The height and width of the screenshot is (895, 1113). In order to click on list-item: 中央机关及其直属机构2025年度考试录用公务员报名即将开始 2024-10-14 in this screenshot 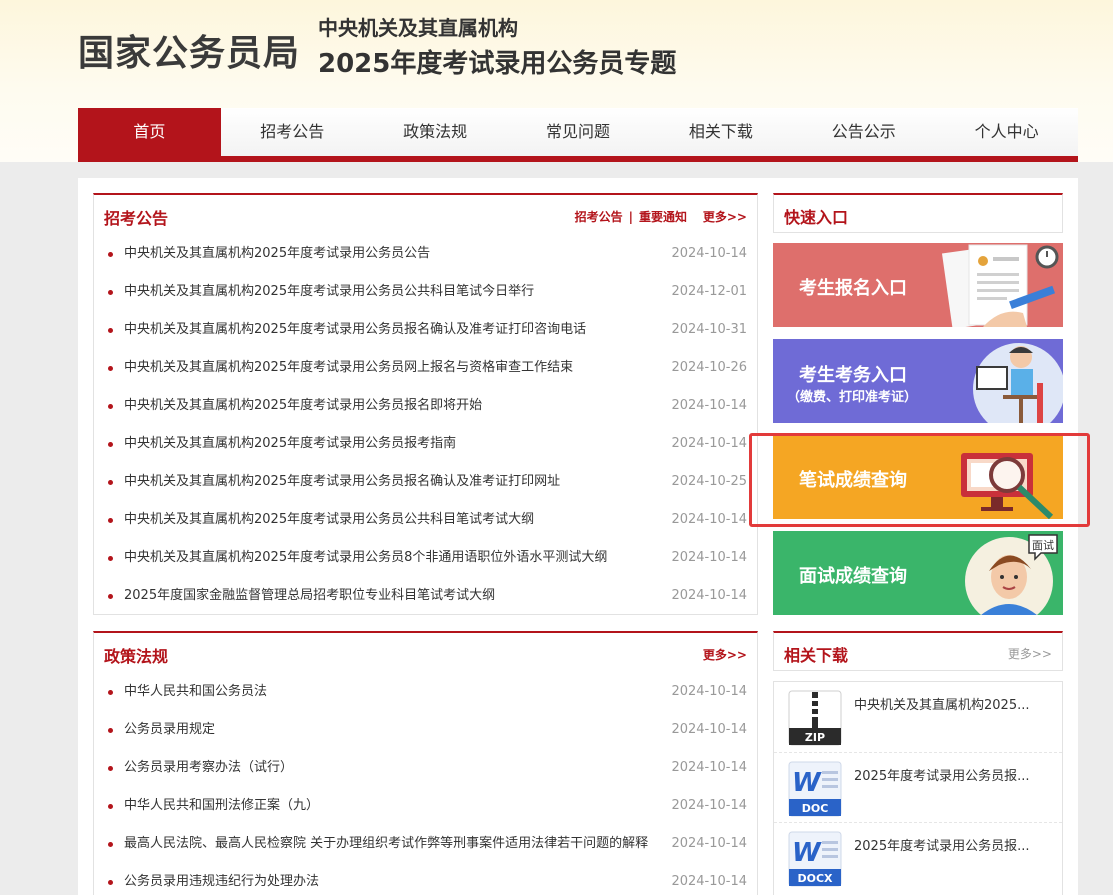, I will do `click(426, 406)`.